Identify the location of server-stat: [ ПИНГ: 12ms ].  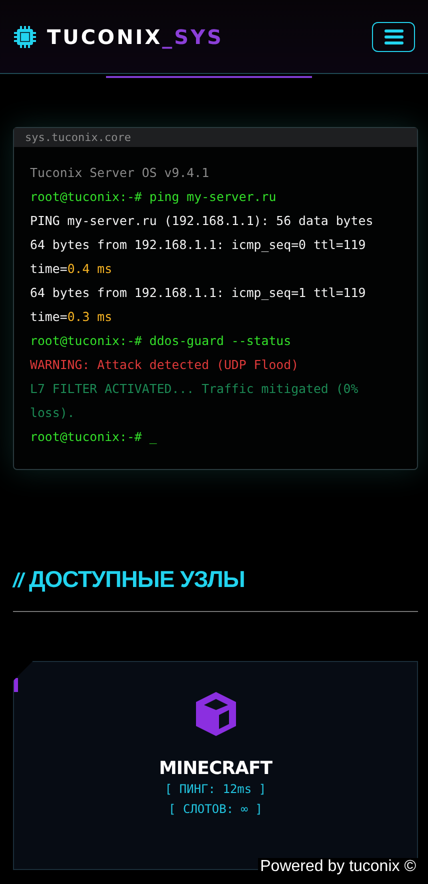
(215, 789).